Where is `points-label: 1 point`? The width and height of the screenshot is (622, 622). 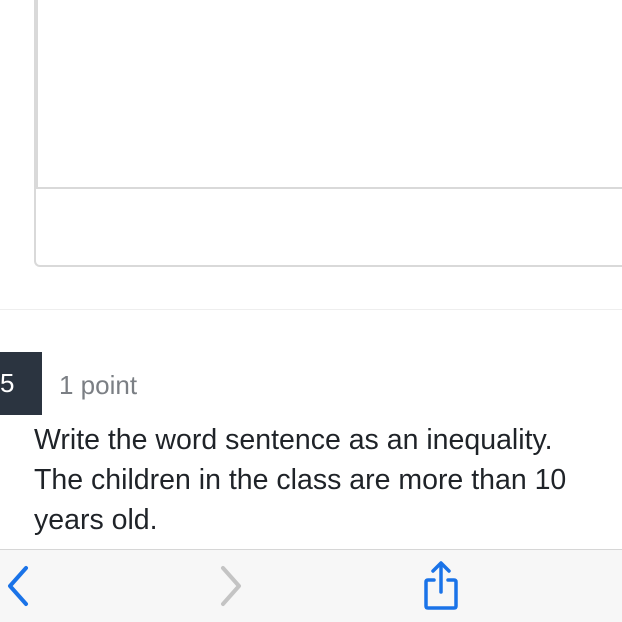
points-label: 1 point is located at coordinates (98, 385).